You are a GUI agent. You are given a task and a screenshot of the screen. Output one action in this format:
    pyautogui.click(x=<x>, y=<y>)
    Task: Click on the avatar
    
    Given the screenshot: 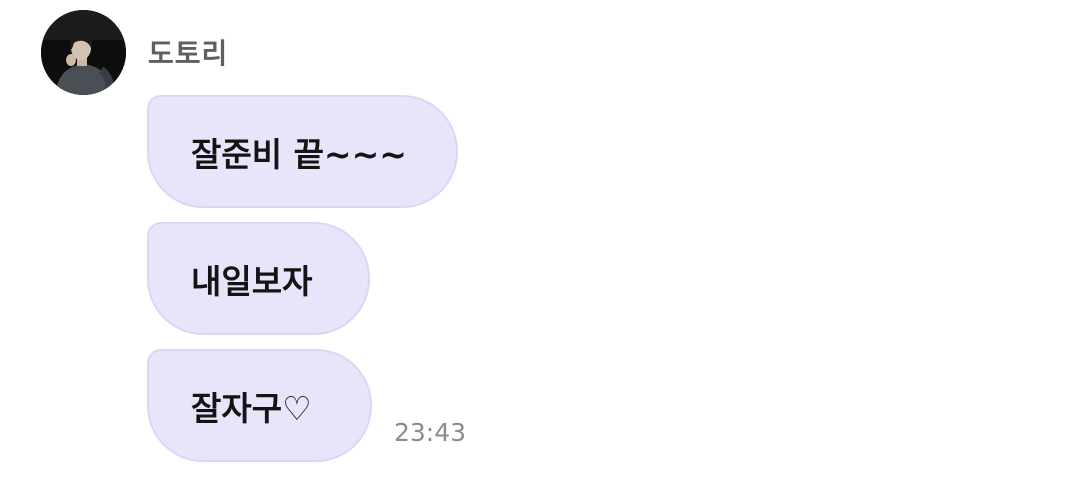 What is the action you would take?
    pyautogui.click(x=83, y=52)
    